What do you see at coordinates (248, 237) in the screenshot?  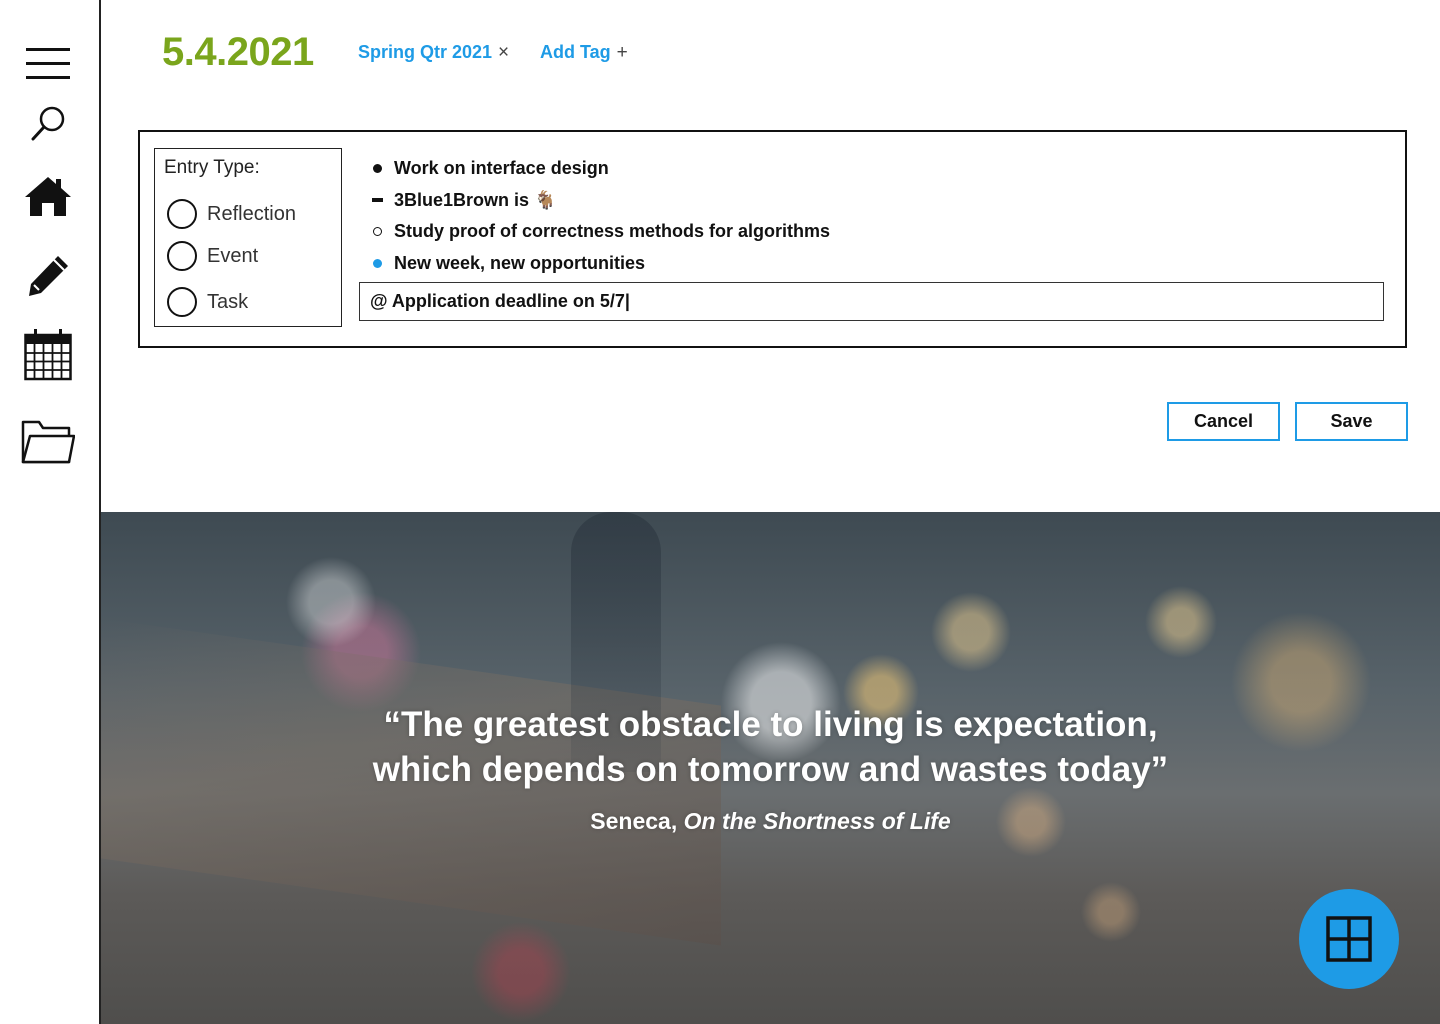 I see `entry-type-group: Entry Type: Reflection Event Task` at bounding box center [248, 237].